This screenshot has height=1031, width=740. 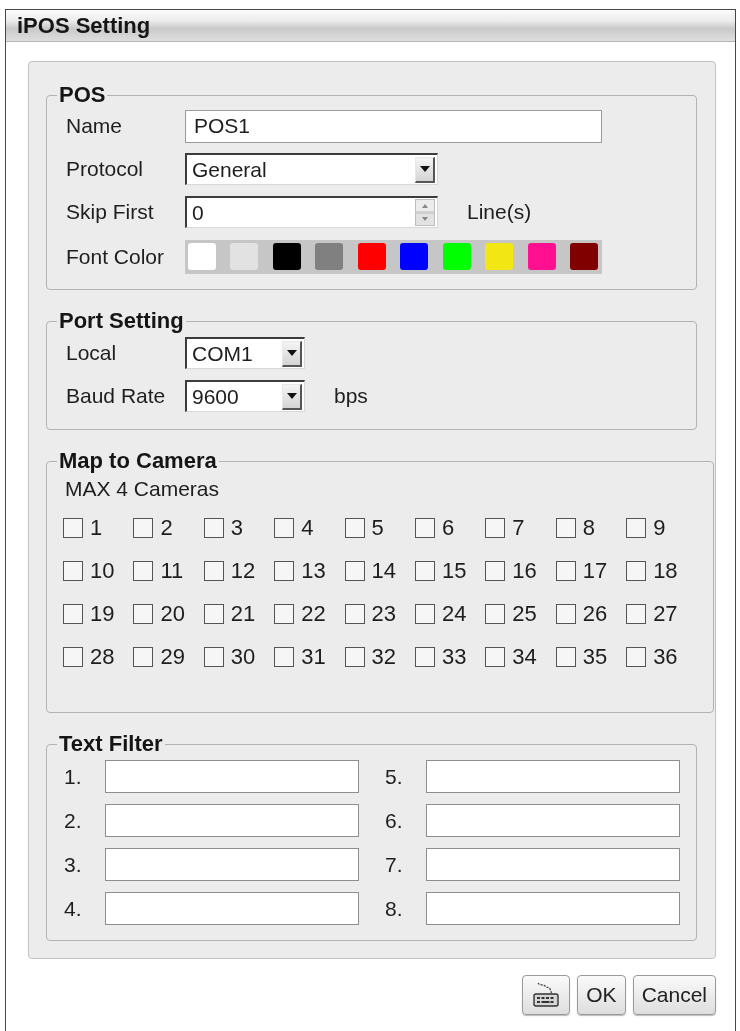 What do you see at coordinates (82, 95) in the screenshot?
I see `group-title: POS` at bounding box center [82, 95].